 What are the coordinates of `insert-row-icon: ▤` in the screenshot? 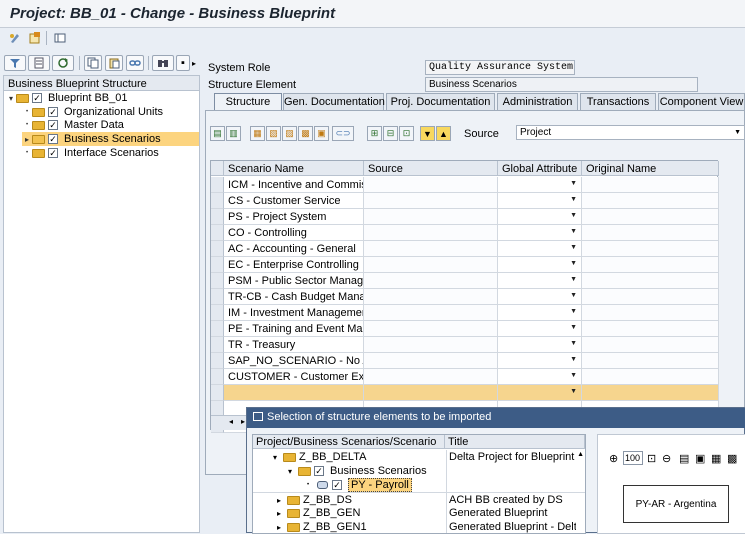 It's located at (217, 133).